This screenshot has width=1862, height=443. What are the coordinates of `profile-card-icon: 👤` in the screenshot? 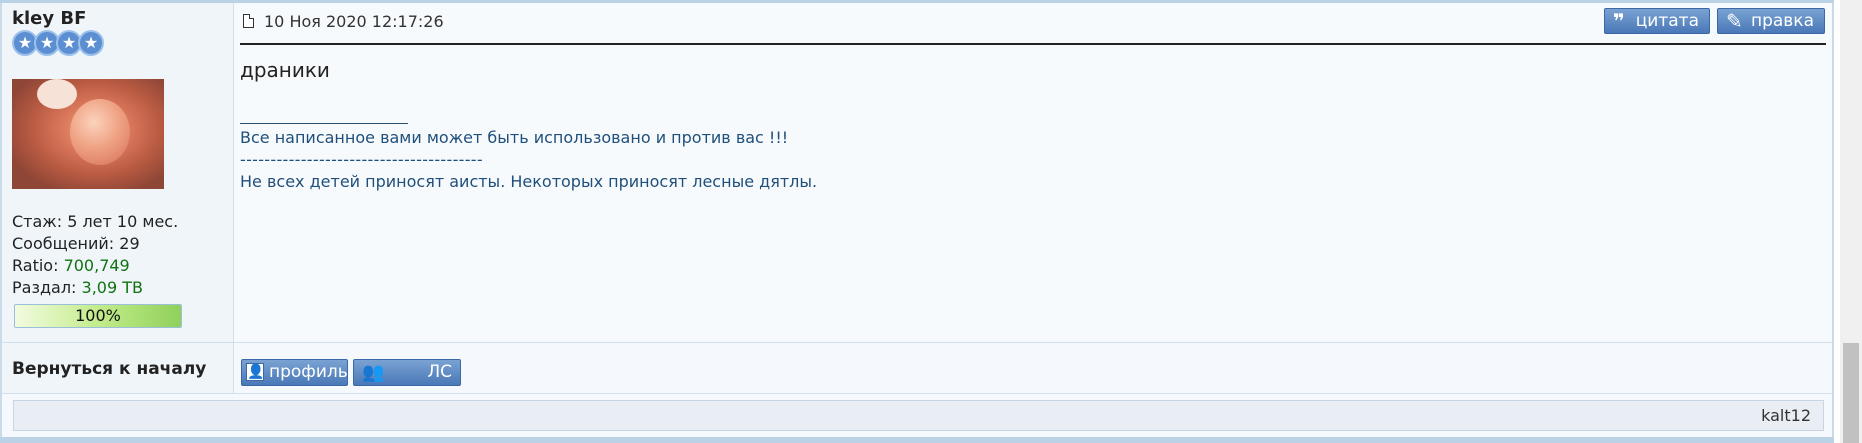 It's located at (255, 372).